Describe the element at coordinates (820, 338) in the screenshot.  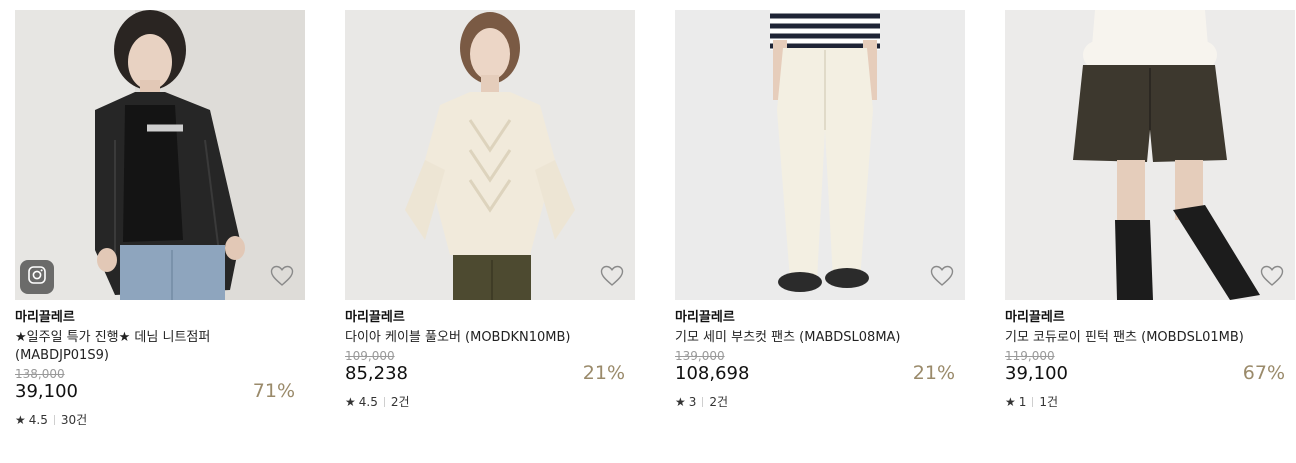
I see `product-name: 기모 세미 부츠컷 팬츠 (MABDSL08MA)` at that location.